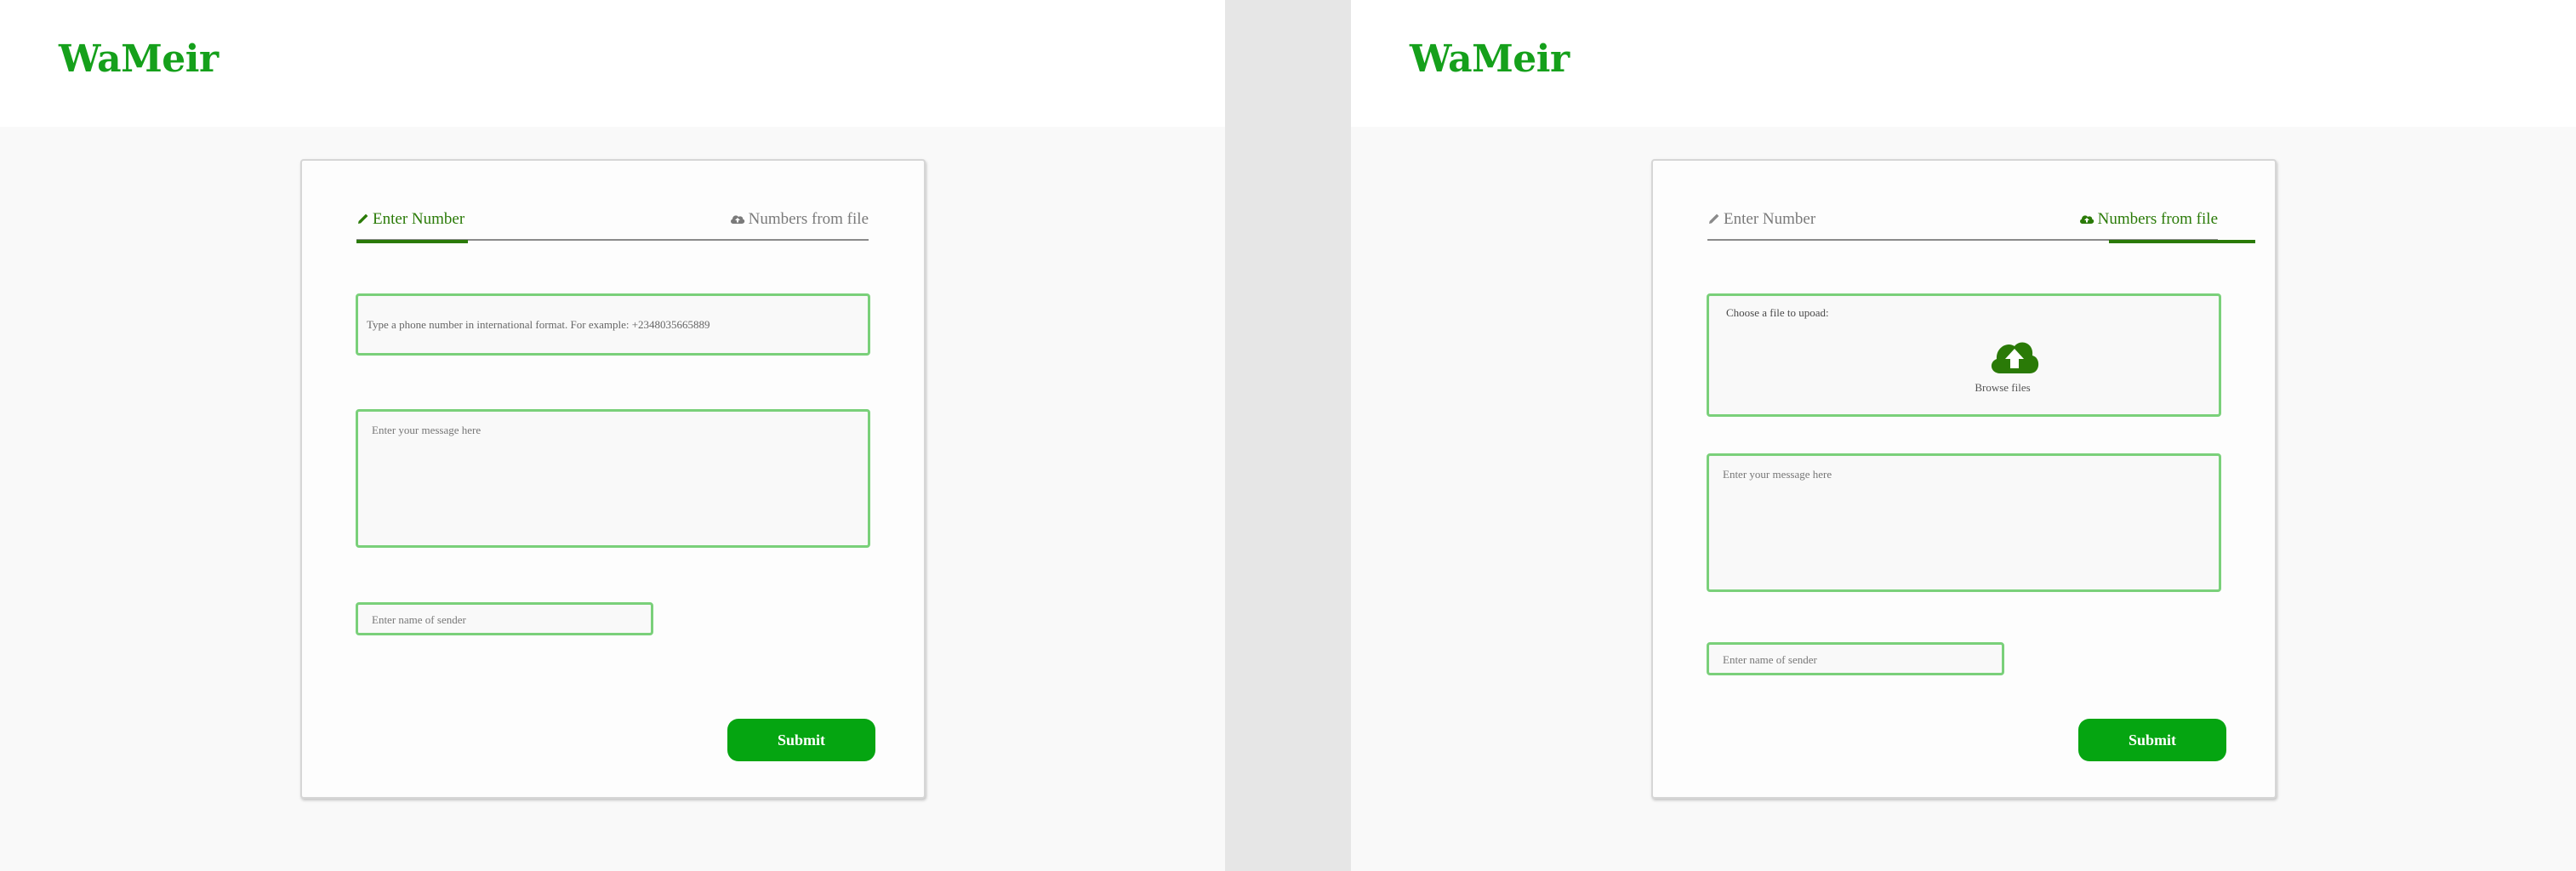 The width and height of the screenshot is (2576, 871). What do you see at coordinates (1964, 355) in the screenshot?
I see `file-upload-dropzone: Choose a file to upoad: Browse files` at bounding box center [1964, 355].